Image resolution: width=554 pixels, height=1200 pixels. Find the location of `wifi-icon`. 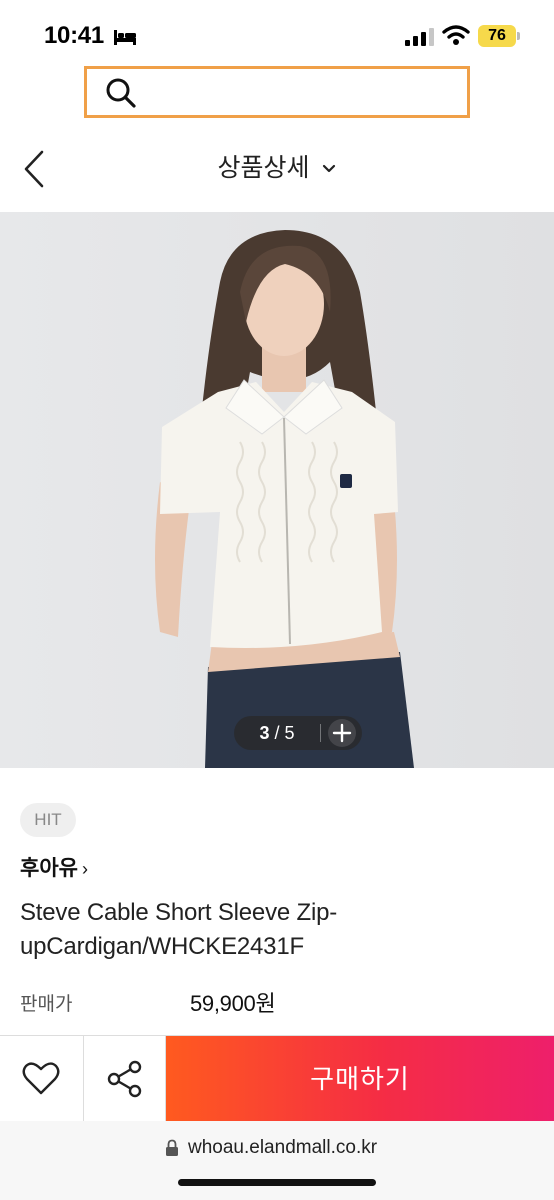

wifi-icon is located at coordinates (456, 35).